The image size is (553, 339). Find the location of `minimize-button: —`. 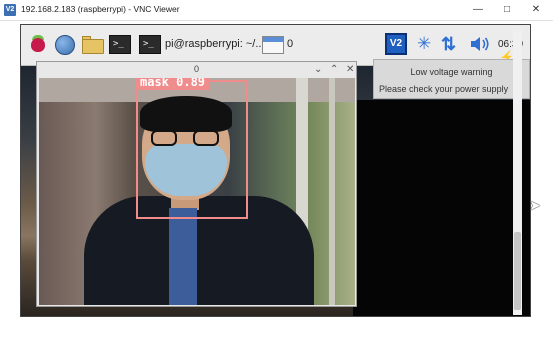

minimize-button: — is located at coordinates (478, 10).